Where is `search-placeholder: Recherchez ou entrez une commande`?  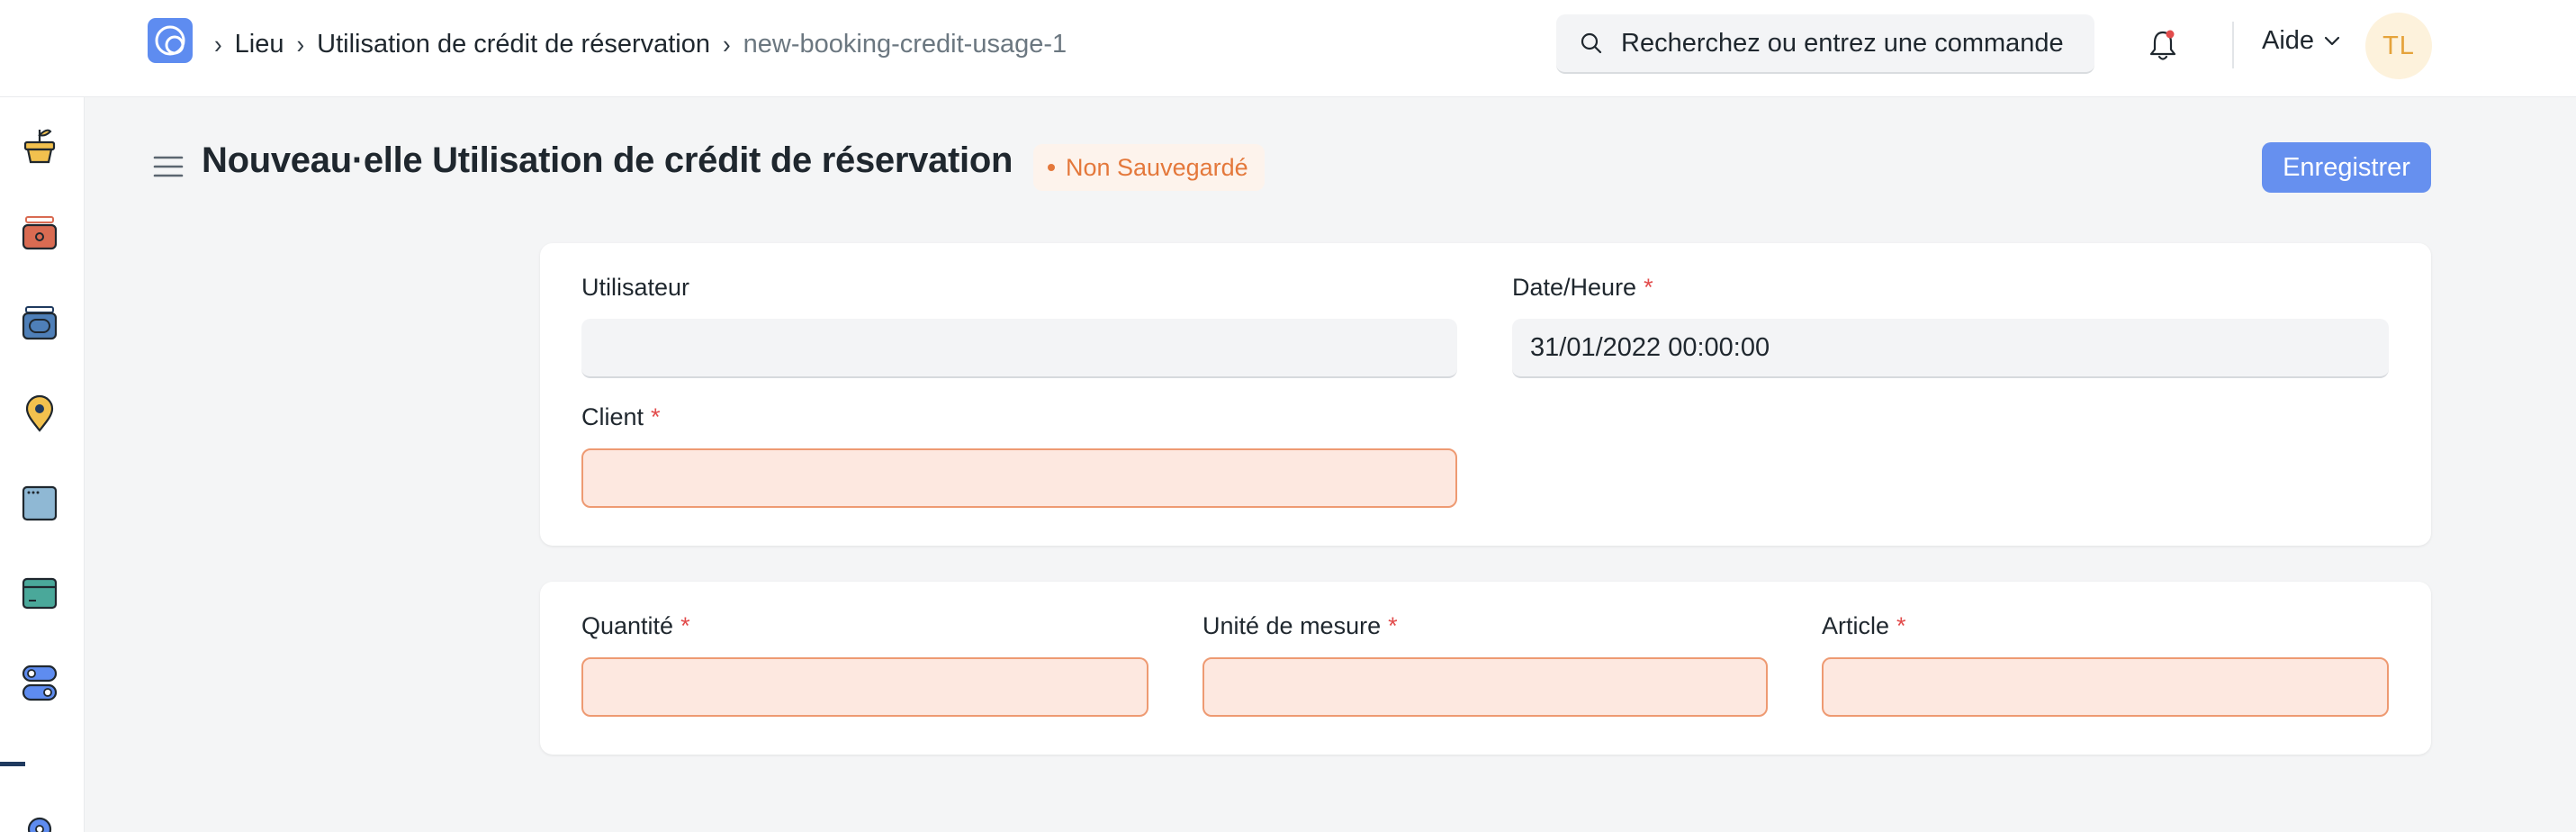
search-placeholder: Recherchez ou entrez une commande is located at coordinates (1842, 43).